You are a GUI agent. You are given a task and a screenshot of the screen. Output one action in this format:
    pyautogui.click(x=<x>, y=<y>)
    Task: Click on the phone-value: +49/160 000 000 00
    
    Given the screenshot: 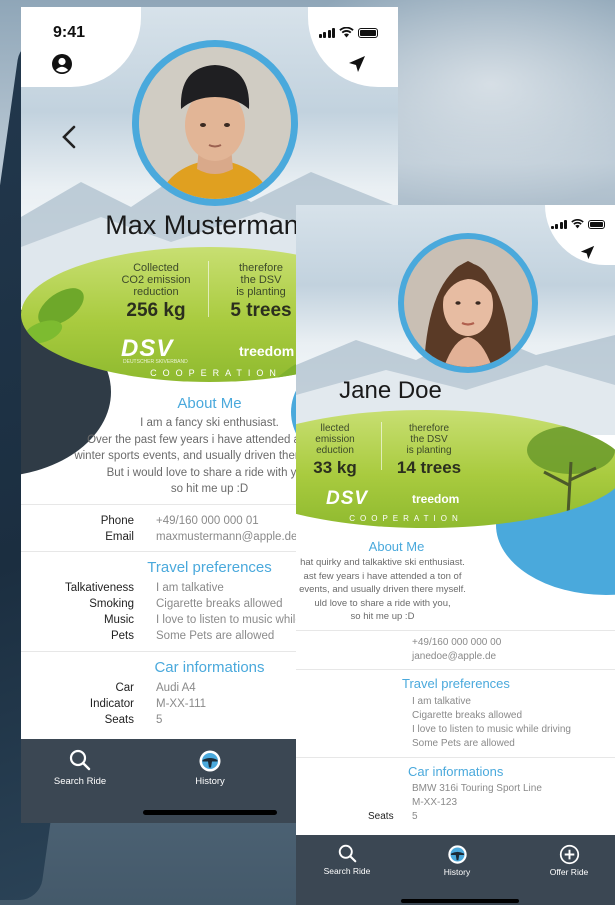 What is the action you would take?
    pyautogui.click(x=457, y=642)
    